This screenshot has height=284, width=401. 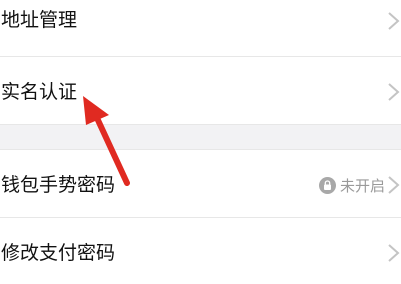 I want to click on gesture-password-status: 未开启, so click(x=351, y=185).